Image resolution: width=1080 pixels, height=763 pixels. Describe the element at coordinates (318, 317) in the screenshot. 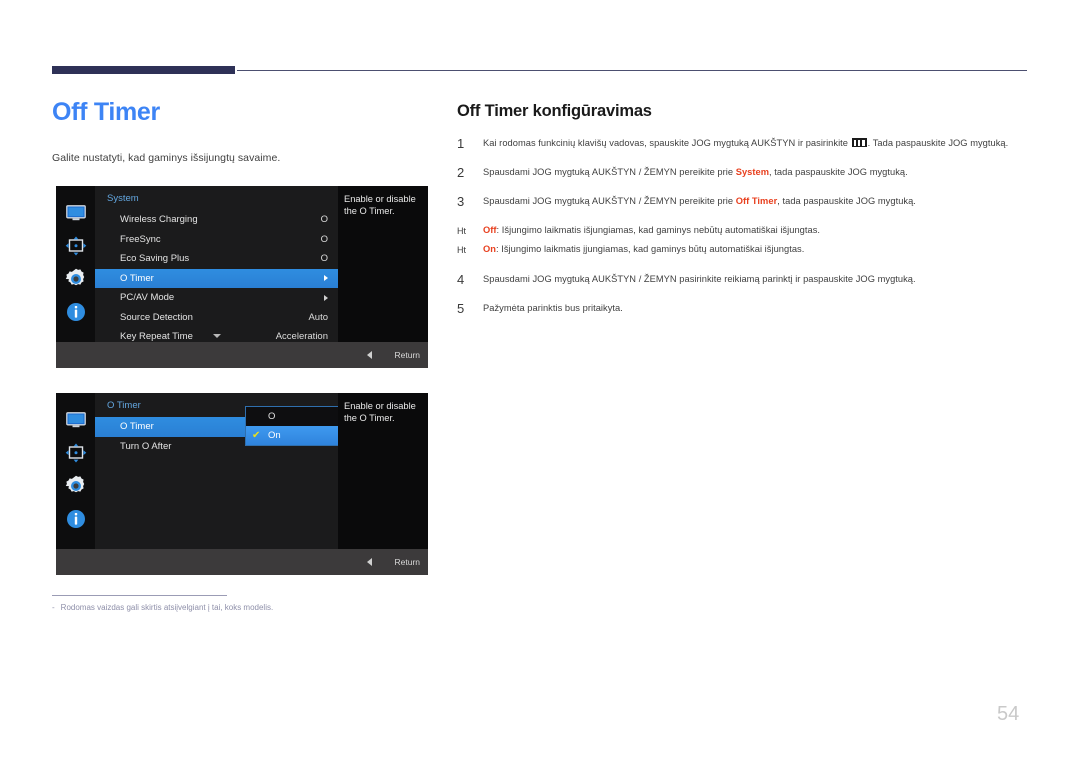

I see `osd1-row-value: Auto` at that location.